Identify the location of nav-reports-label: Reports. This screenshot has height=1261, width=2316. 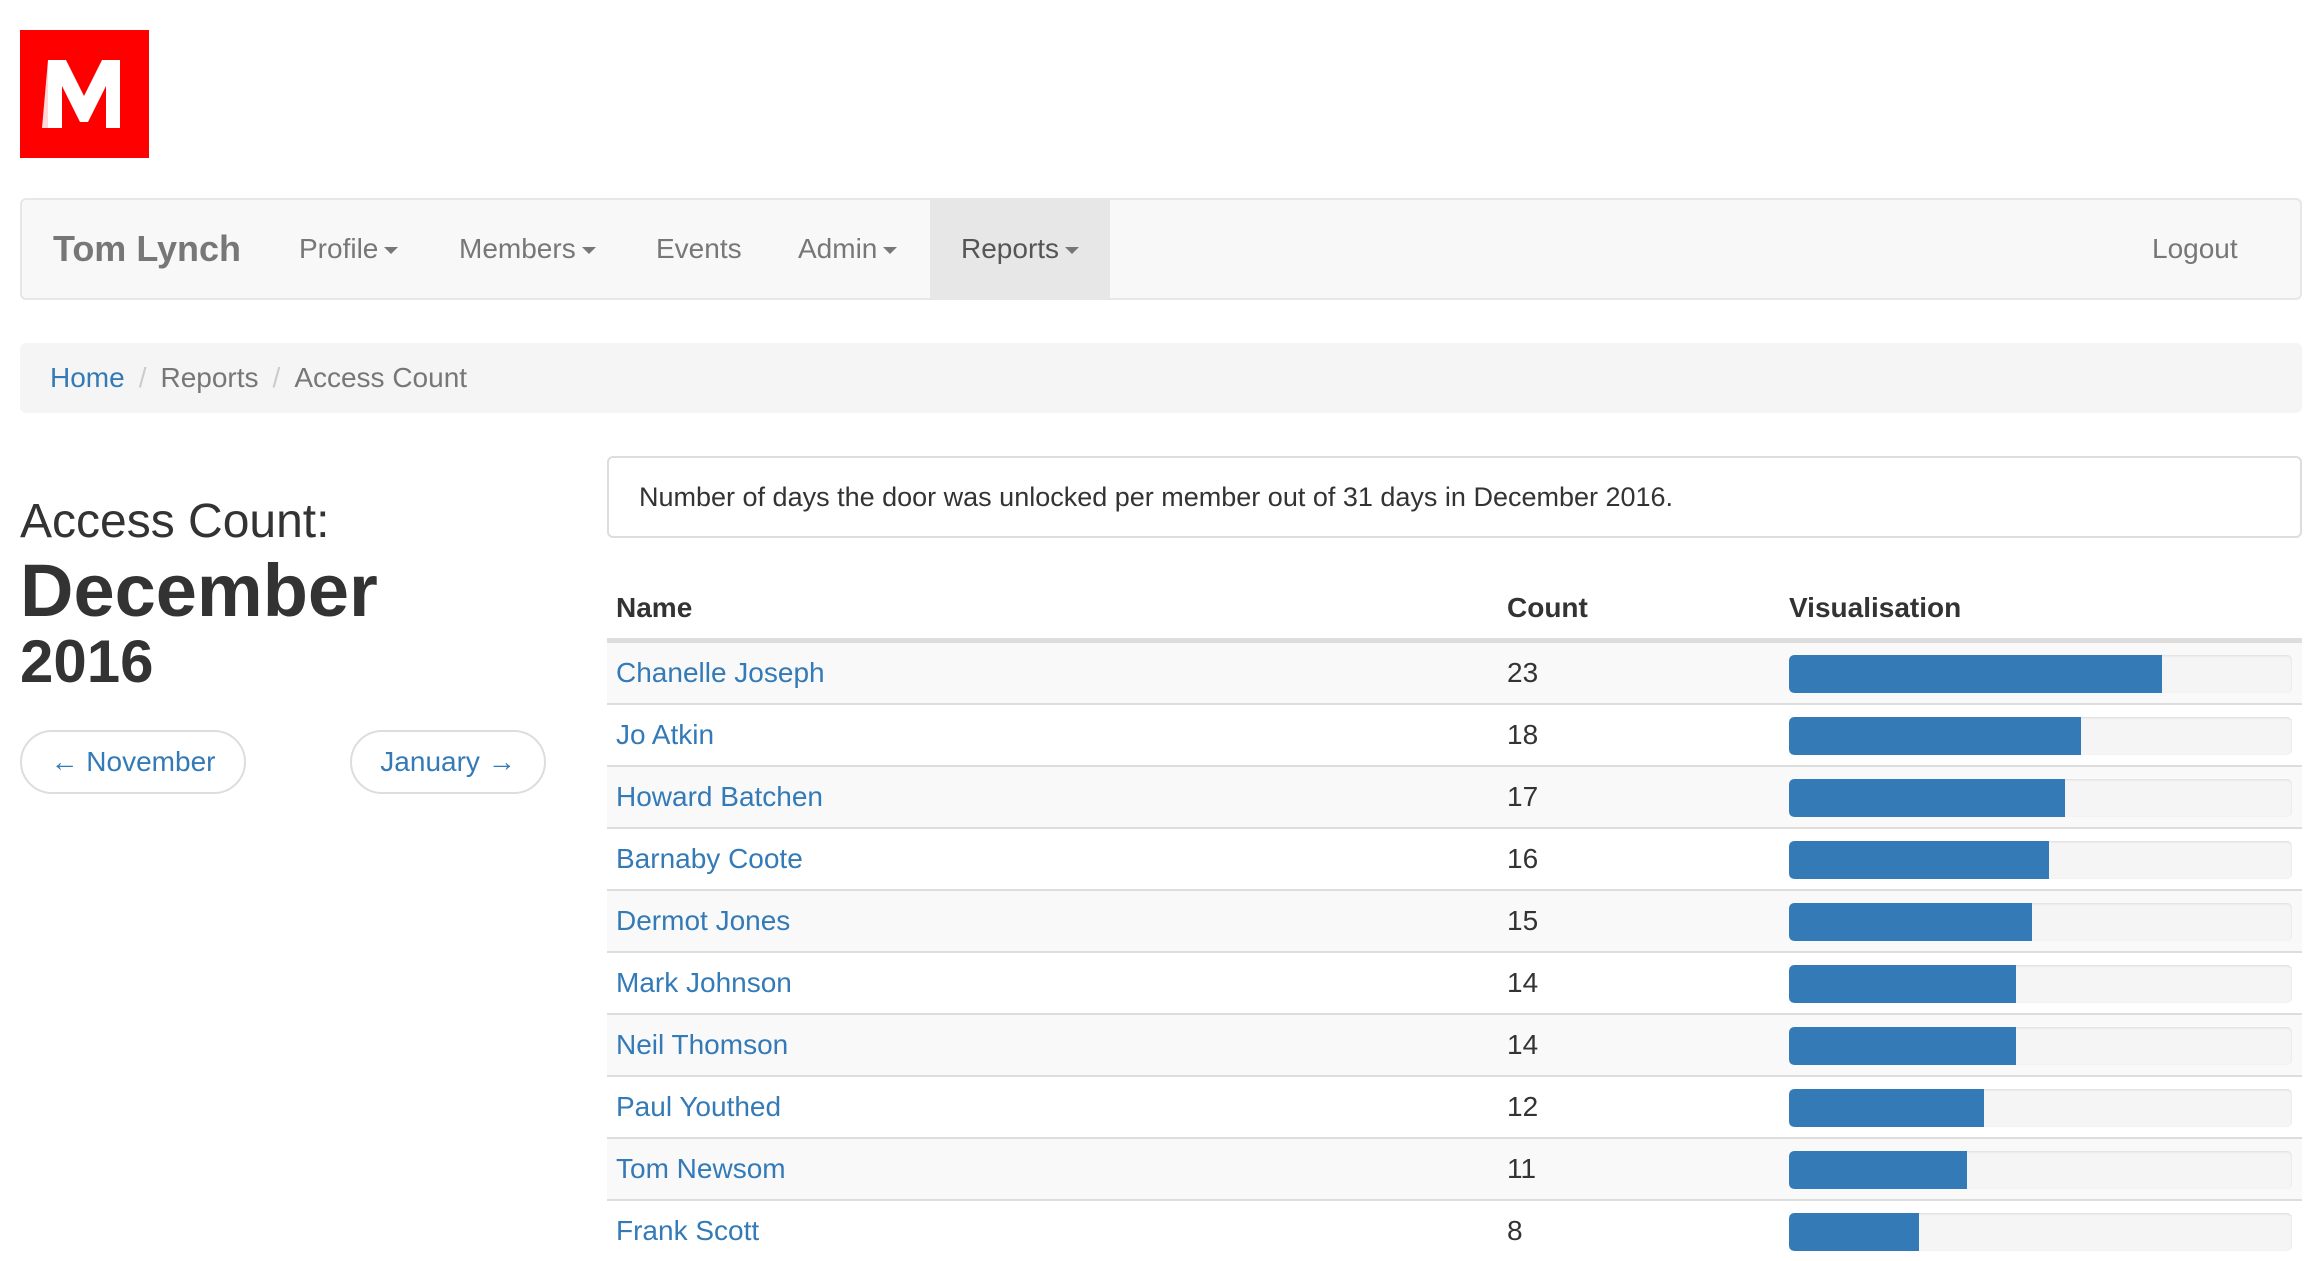
(1010, 248).